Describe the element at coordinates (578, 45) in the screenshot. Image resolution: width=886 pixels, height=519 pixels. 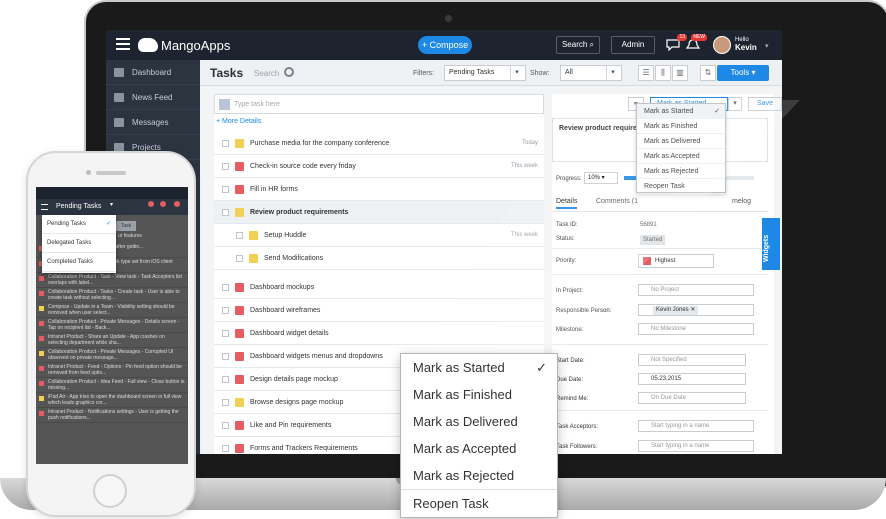
I see `search-button: Search ⌕` at that location.